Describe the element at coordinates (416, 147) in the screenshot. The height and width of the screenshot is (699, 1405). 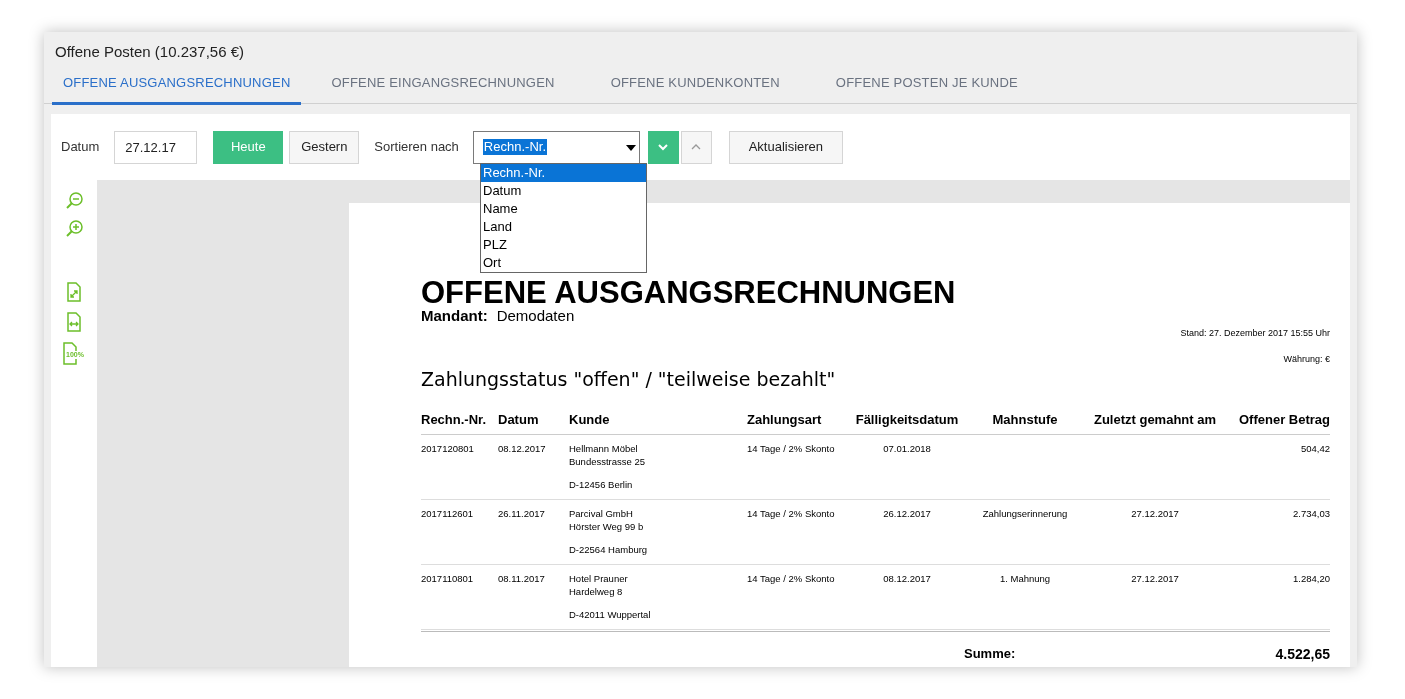
I see `sort-label: Sortieren nach` at that location.